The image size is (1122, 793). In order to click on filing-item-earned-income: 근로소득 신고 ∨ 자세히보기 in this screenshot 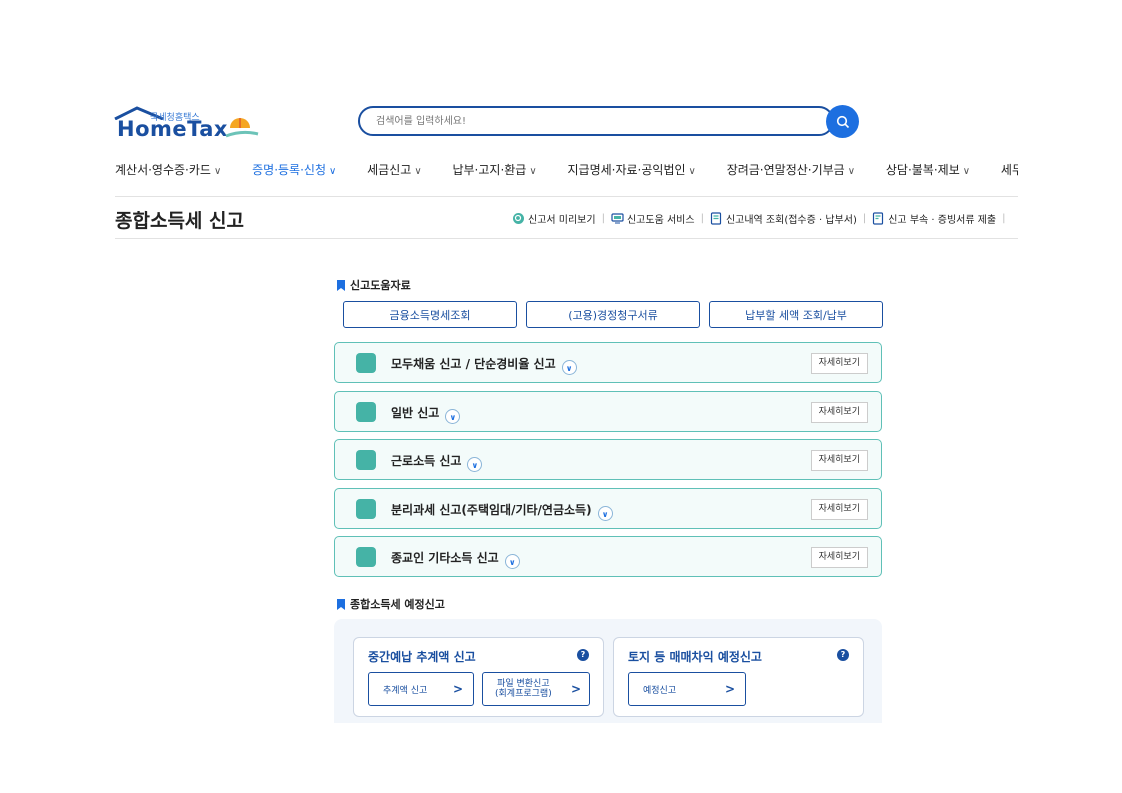, I will do `click(608, 459)`.